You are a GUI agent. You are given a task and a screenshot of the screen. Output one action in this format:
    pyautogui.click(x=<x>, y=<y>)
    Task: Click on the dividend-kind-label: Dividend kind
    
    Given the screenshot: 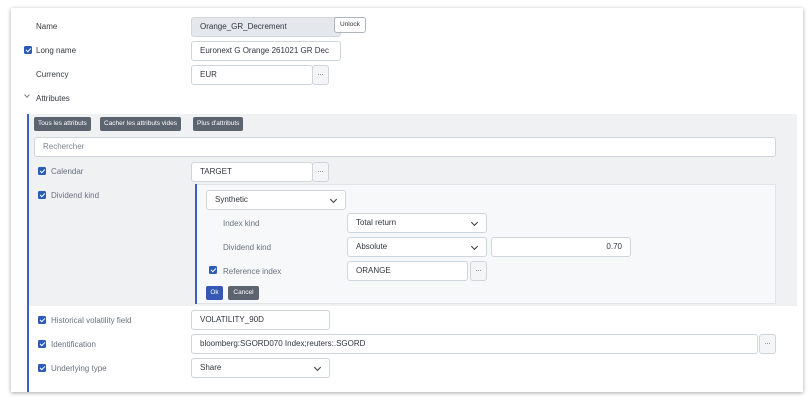 What is the action you would take?
    pyautogui.click(x=75, y=195)
    